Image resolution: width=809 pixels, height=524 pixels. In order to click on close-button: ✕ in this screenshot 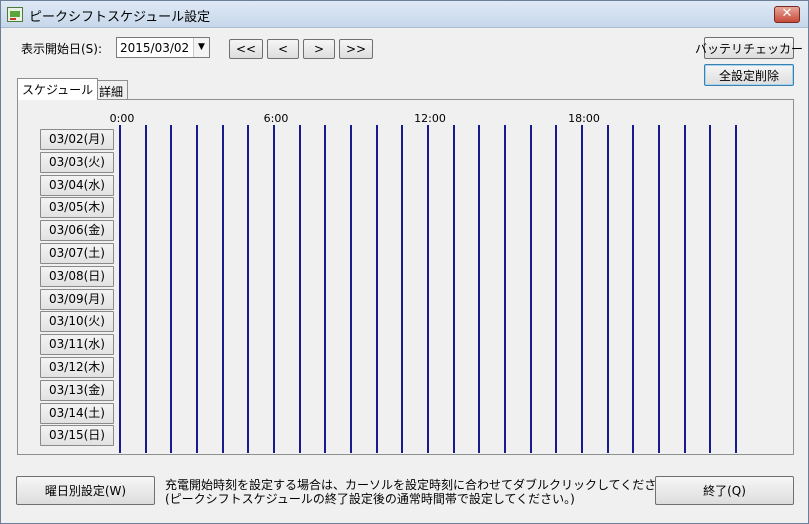, I will do `click(787, 14)`.